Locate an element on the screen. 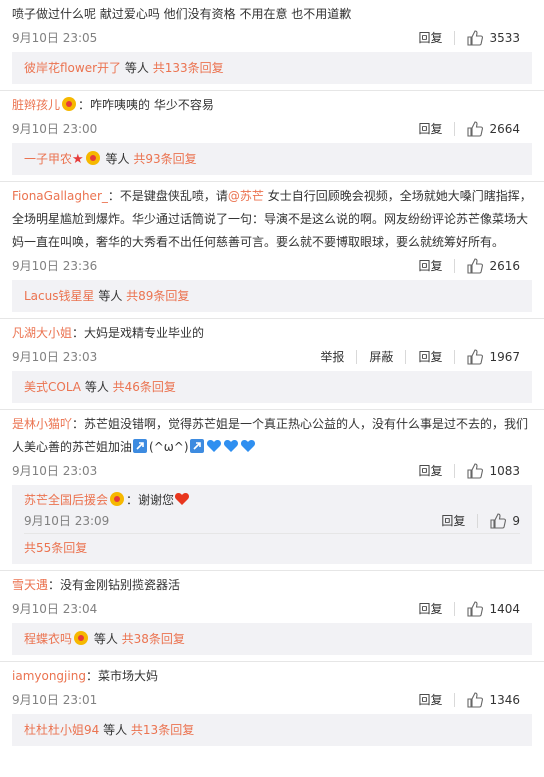 This screenshot has height=777, width=544. comment-time: 9月10日 23:01 is located at coordinates (55, 700).